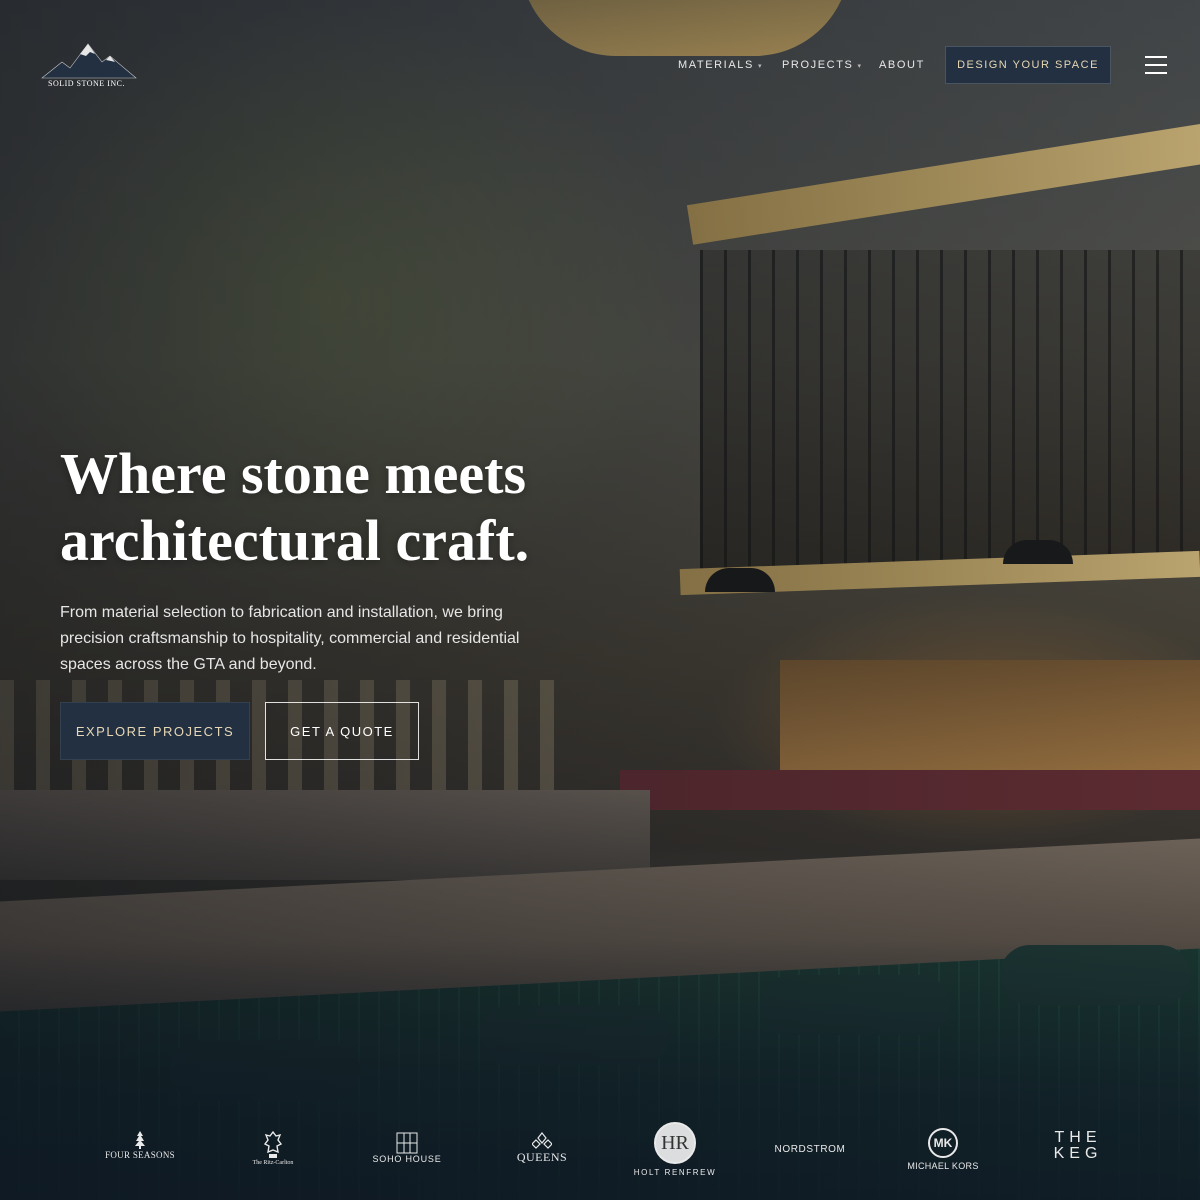 Image resolution: width=1200 pixels, height=1200 pixels. I want to click on hamburger-icon, so click(1156, 65).